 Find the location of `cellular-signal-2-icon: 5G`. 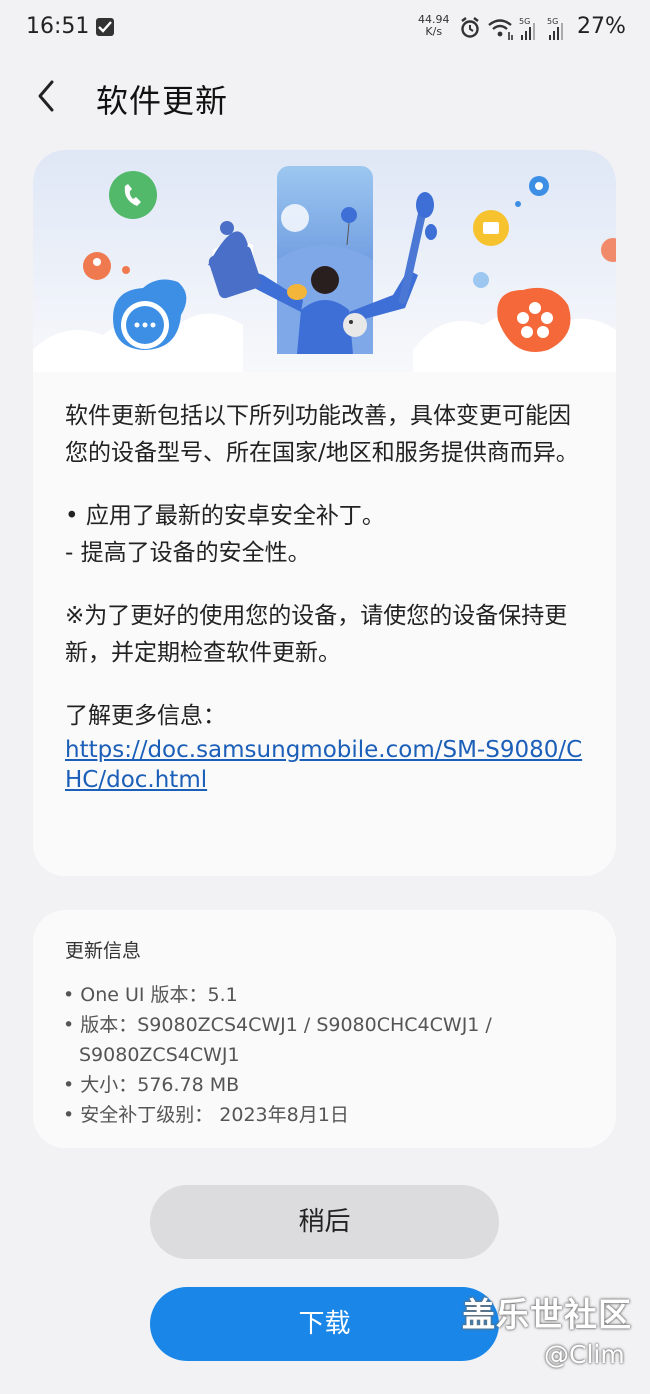

cellular-signal-2-icon: 5G is located at coordinates (555, 28).